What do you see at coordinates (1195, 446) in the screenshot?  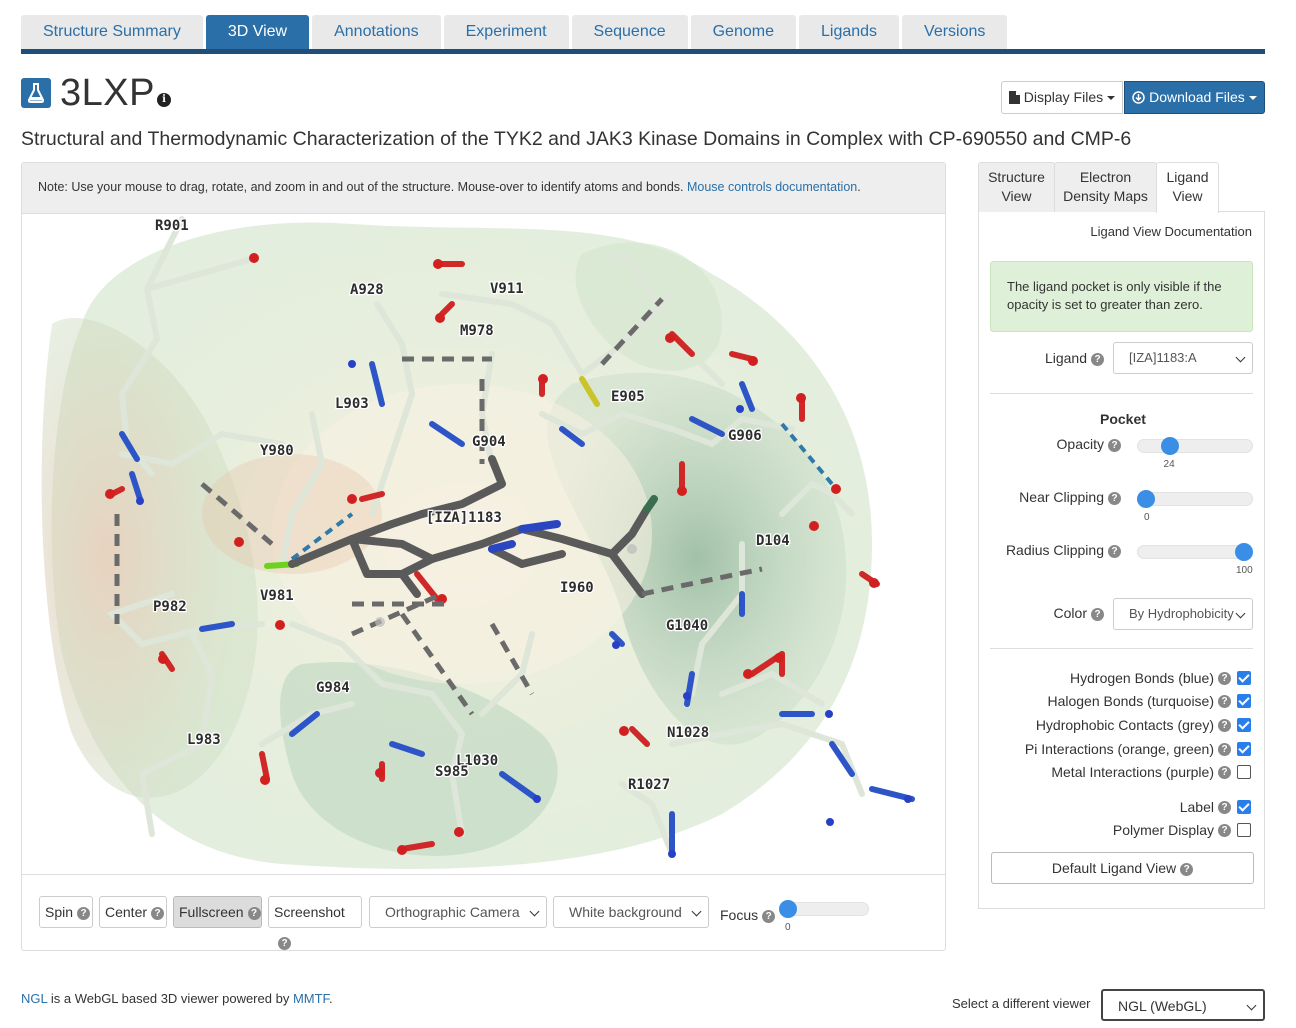 I see `opacity-slider` at bounding box center [1195, 446].